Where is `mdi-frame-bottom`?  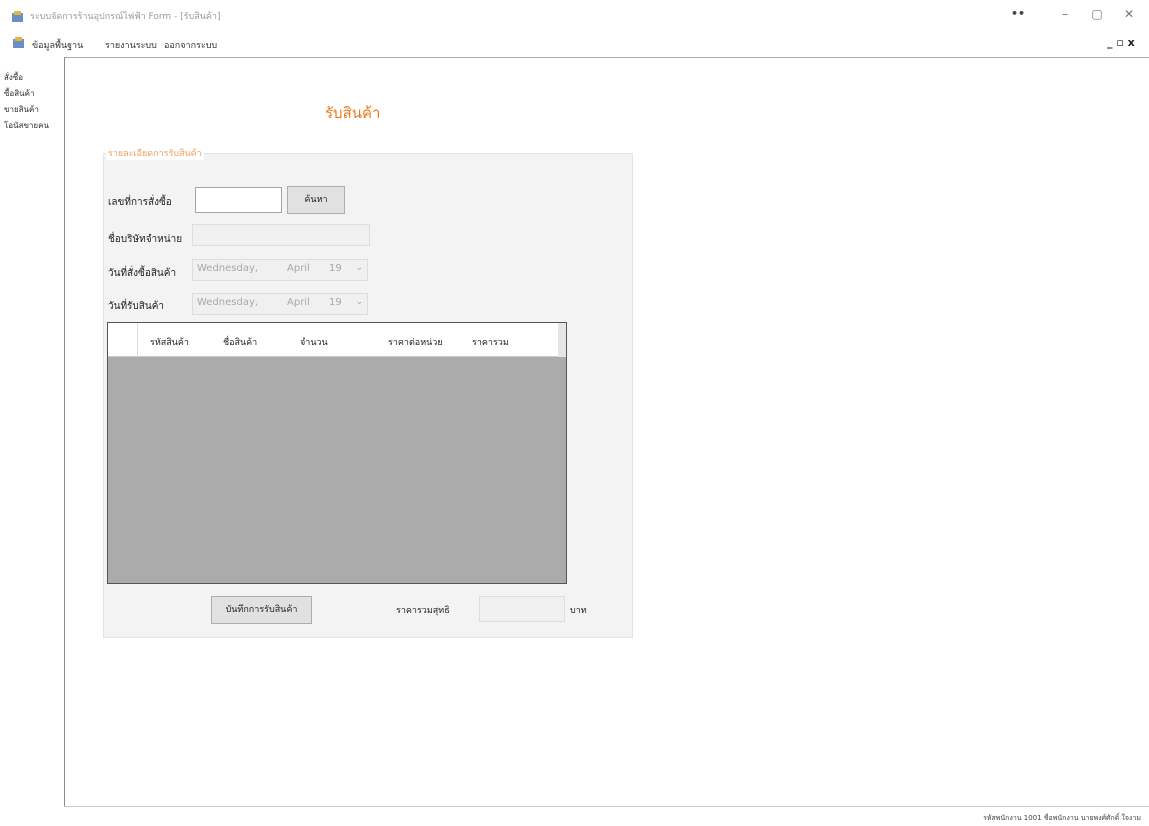 mdi-frame-bottom is located at coordinates (606, 806).